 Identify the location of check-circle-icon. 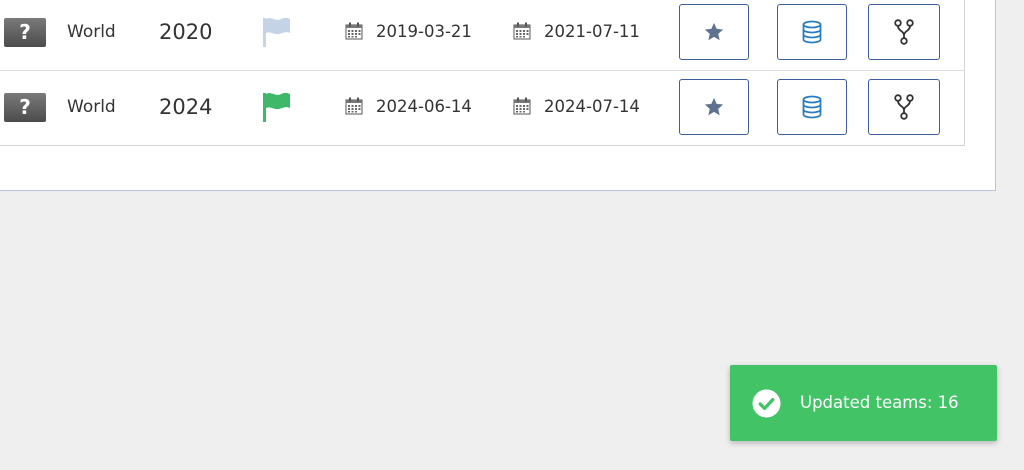
(766, 403).